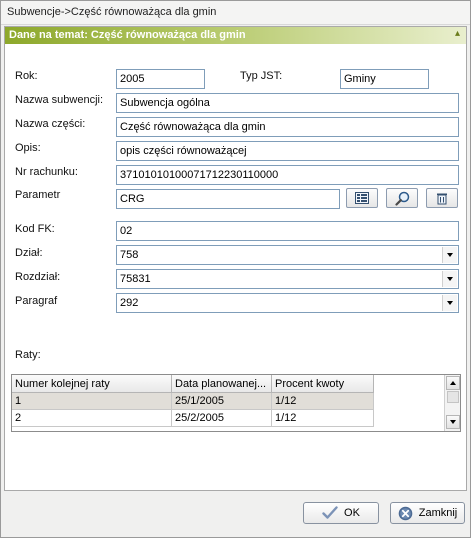  I want to click on dzial-label: Dział:, so click(29, 253).